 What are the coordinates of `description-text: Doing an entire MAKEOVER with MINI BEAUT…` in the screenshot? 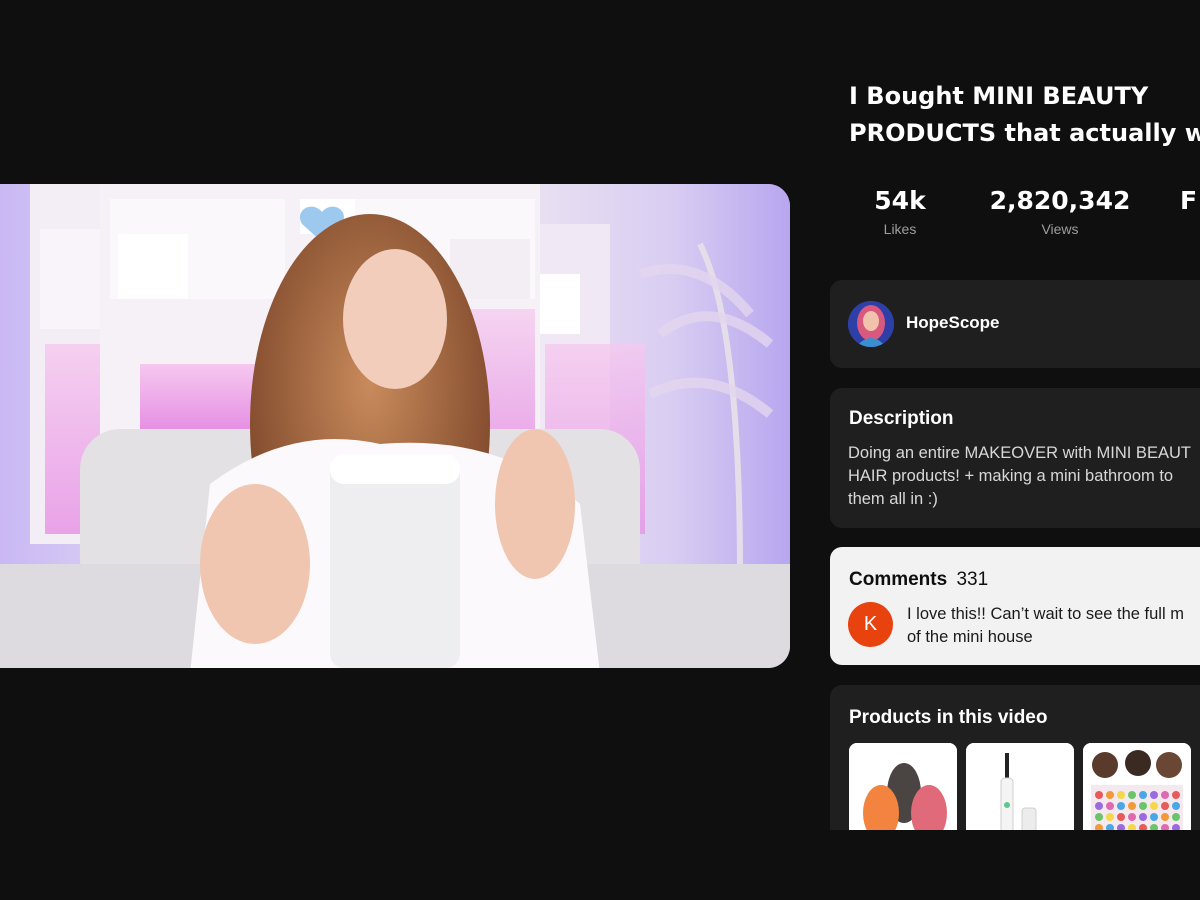 It's located at (1019, 476).